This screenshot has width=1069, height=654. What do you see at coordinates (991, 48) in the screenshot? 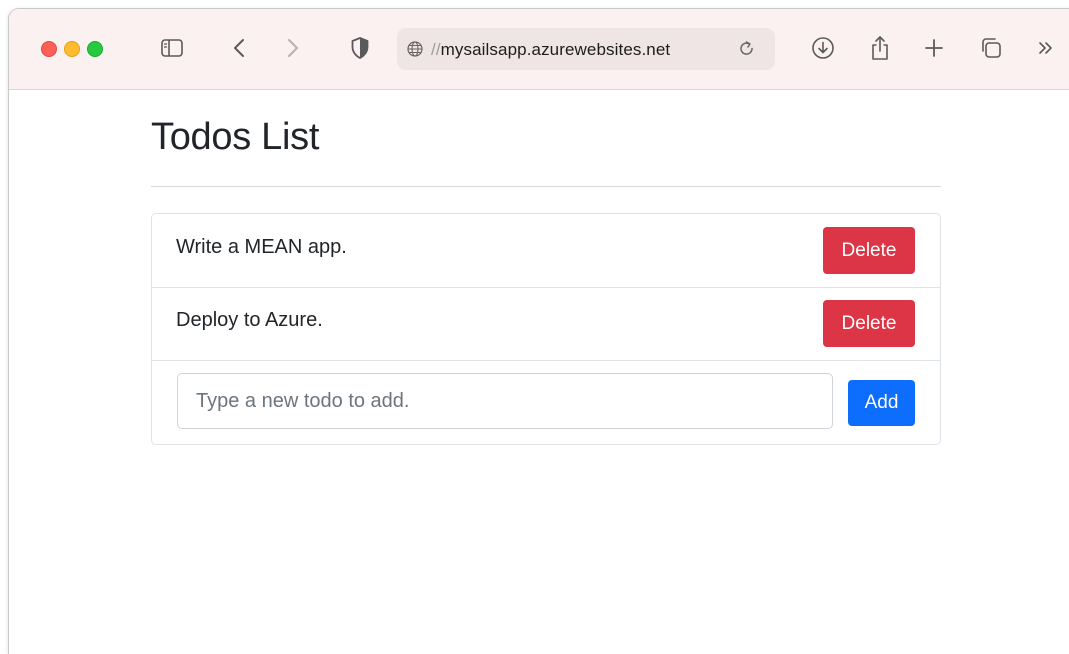
I see `tabs-overview-icon` at bounding box center [991, 48].